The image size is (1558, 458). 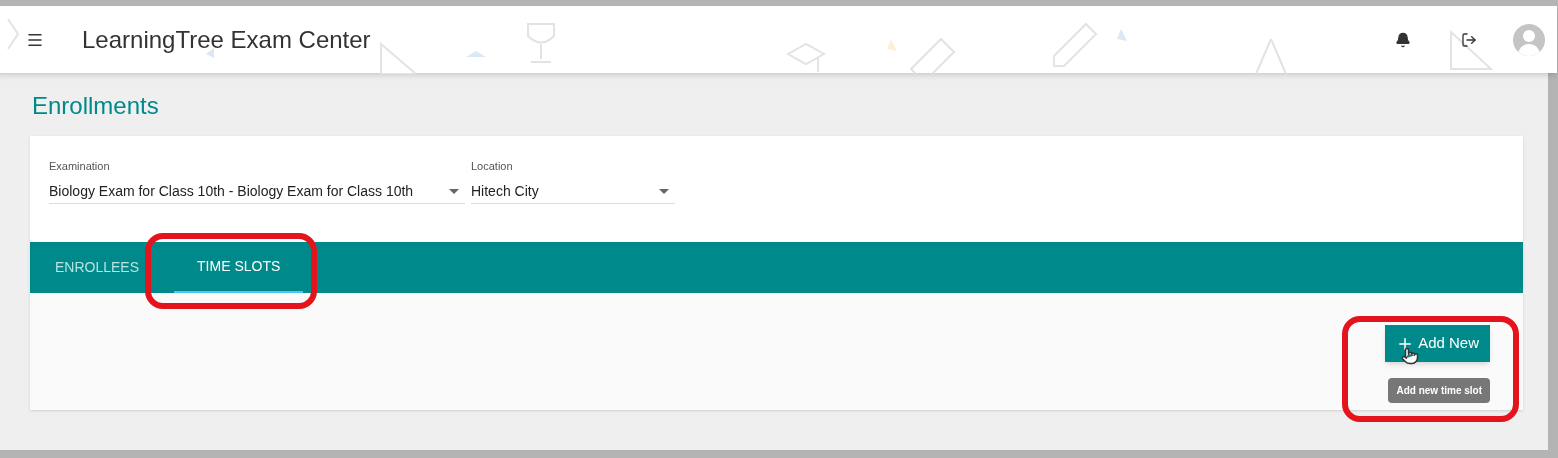 What do you see at coordinates (1437, 343) in the screenshot?
I see `add-new-button: Add New` at bounding box center [1437, 343].